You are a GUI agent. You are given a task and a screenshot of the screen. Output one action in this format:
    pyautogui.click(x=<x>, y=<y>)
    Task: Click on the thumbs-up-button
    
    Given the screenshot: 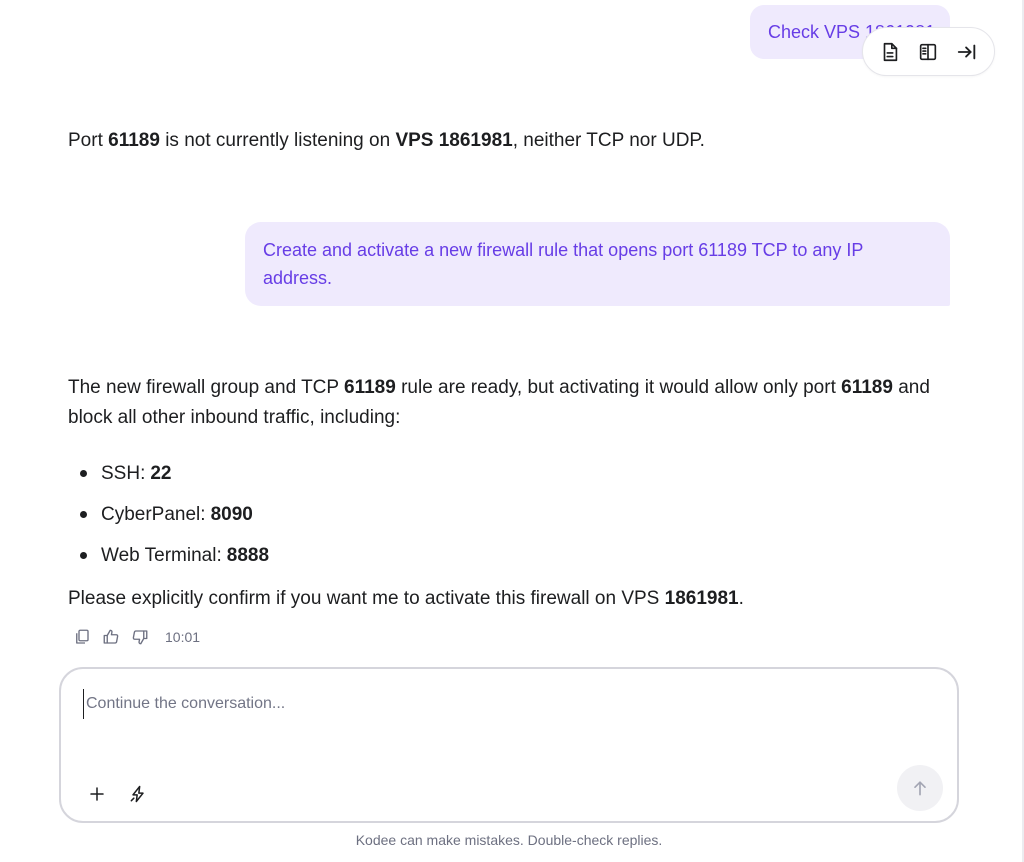 What is the action you would take?
    pyautogui.click(x=111, y=637)
    